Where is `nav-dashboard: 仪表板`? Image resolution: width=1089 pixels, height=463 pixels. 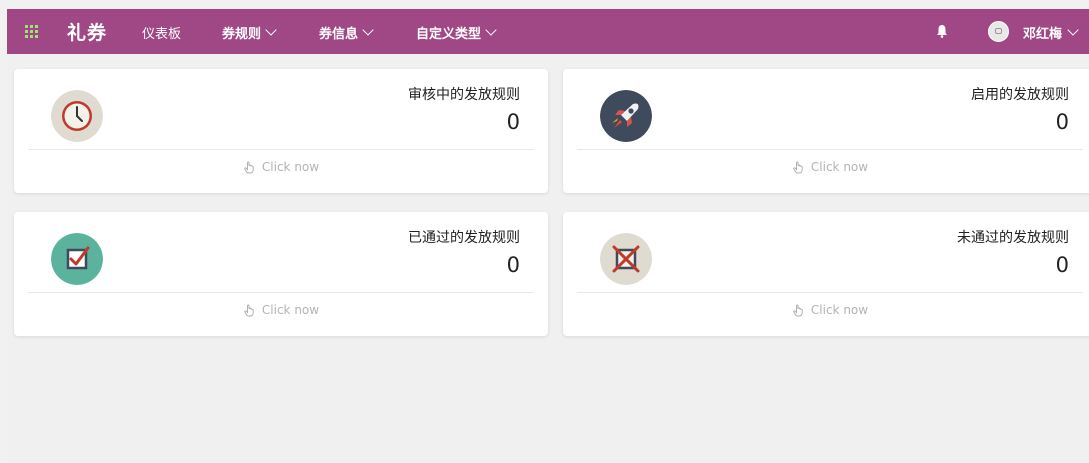
nav-dashboard: 仪表板 is located at coordinates (161, 32).